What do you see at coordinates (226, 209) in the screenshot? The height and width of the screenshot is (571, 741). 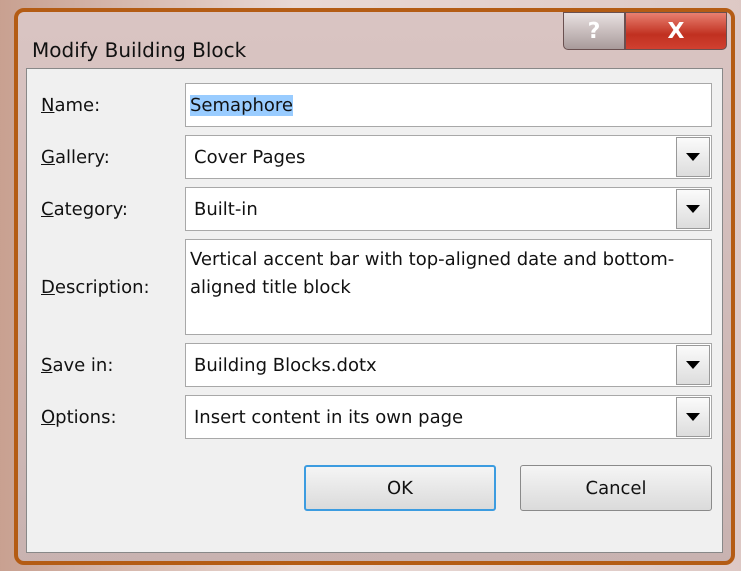 I see `field-value: Built-in` at bounding box center [226, 209].